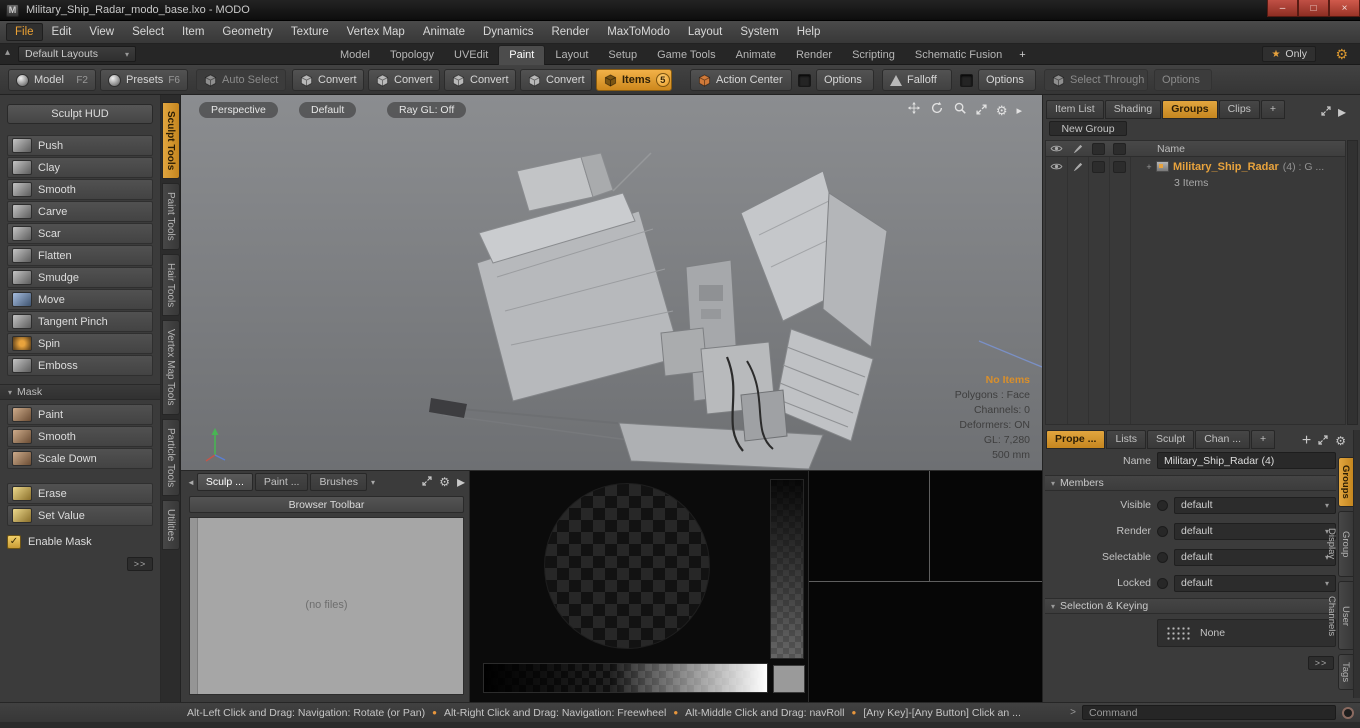 The height and width of the screenshot is (728, 1360). Describe the element at coordinates (1342, 112) in the screenshot. I see `item-panel-more-icon: ▸` at that location.